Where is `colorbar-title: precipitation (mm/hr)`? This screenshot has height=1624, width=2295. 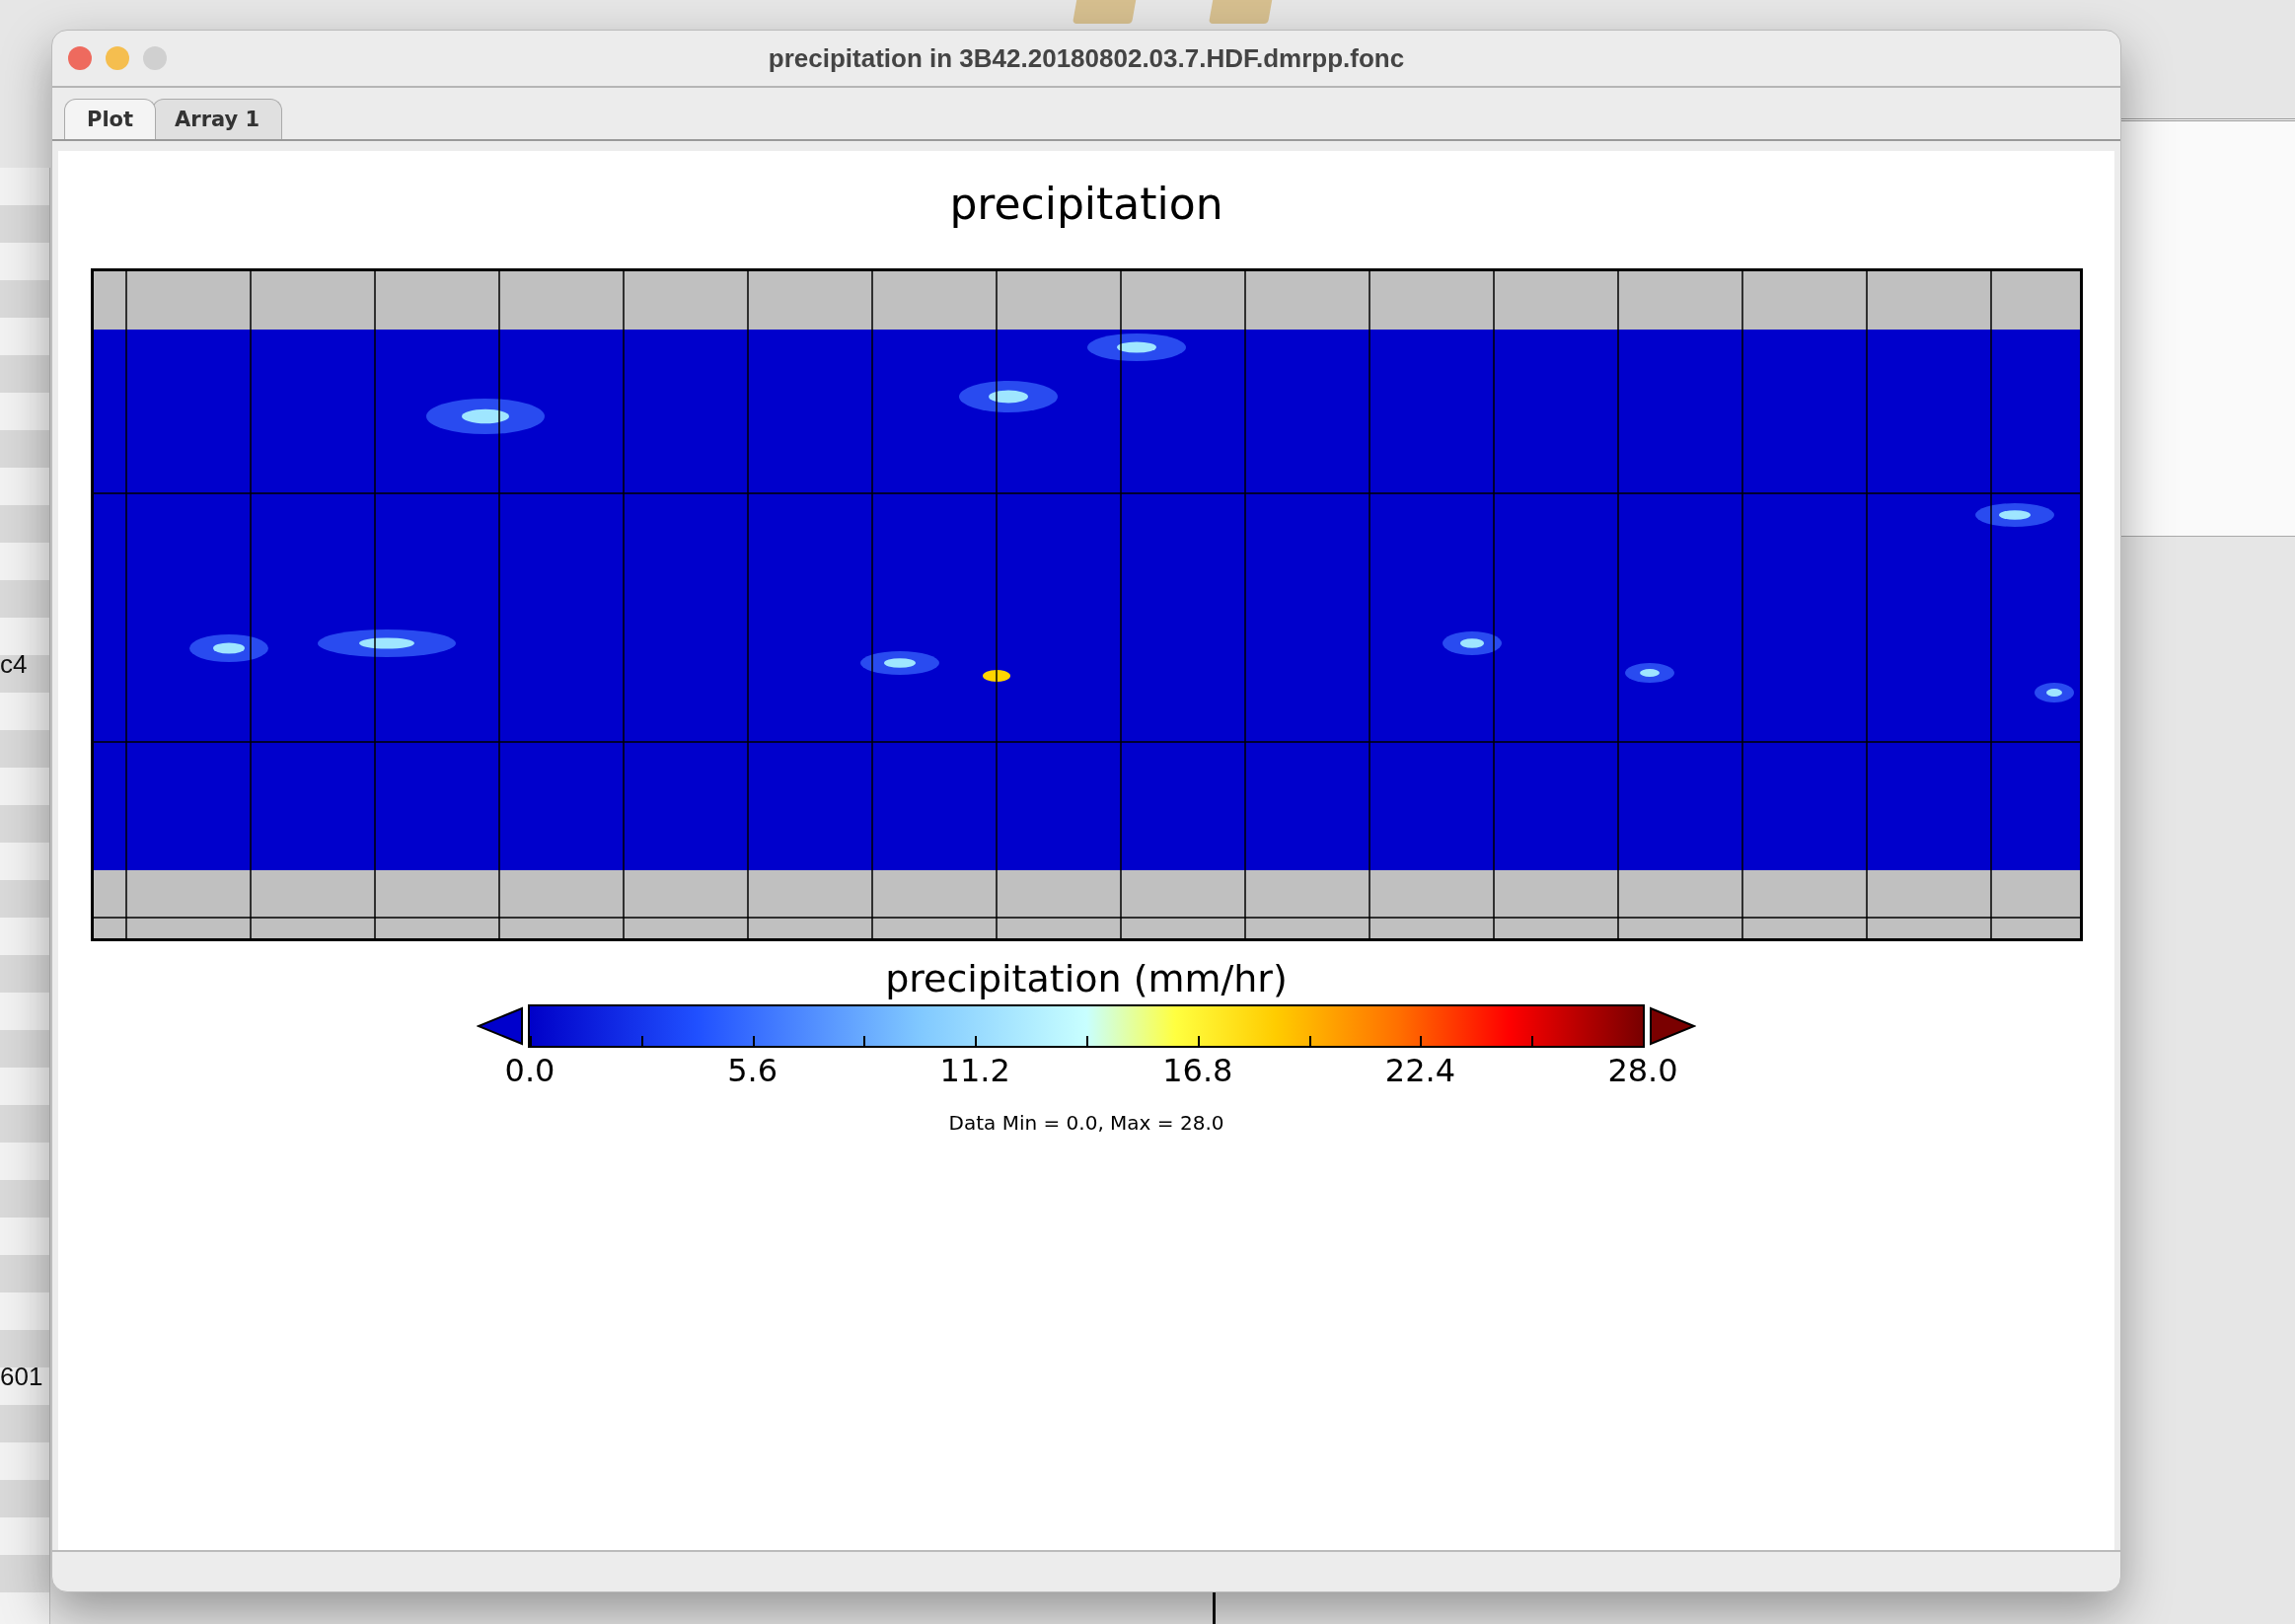 colorbar-title: precipitation (mm/hr) is located at coordinates (1086, 978).